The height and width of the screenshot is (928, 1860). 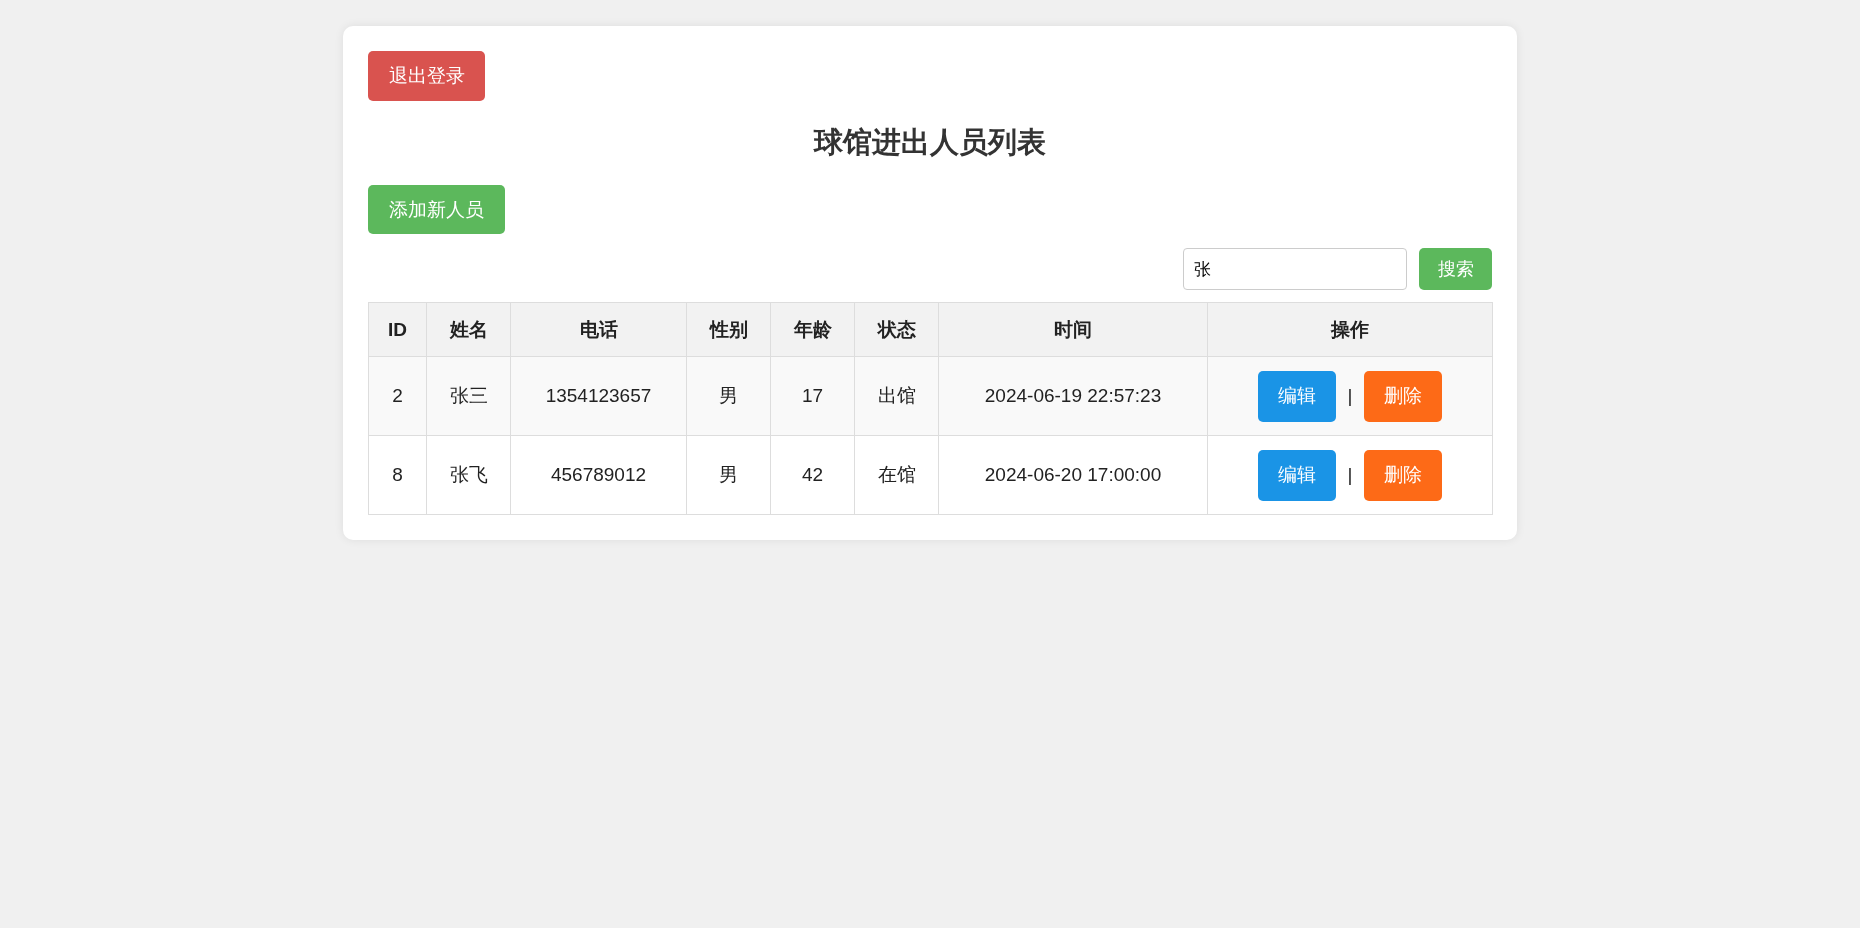 I want to click on table-cell: 张飞, so click(x=468, y=475).